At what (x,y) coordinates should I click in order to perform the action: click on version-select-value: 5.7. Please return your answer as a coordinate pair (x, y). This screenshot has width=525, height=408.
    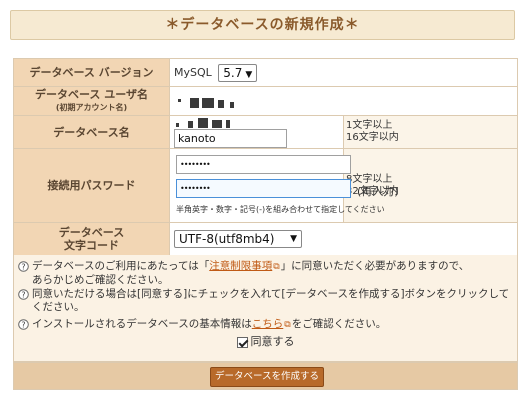
    Looking at the image, I should click on (233, 72).